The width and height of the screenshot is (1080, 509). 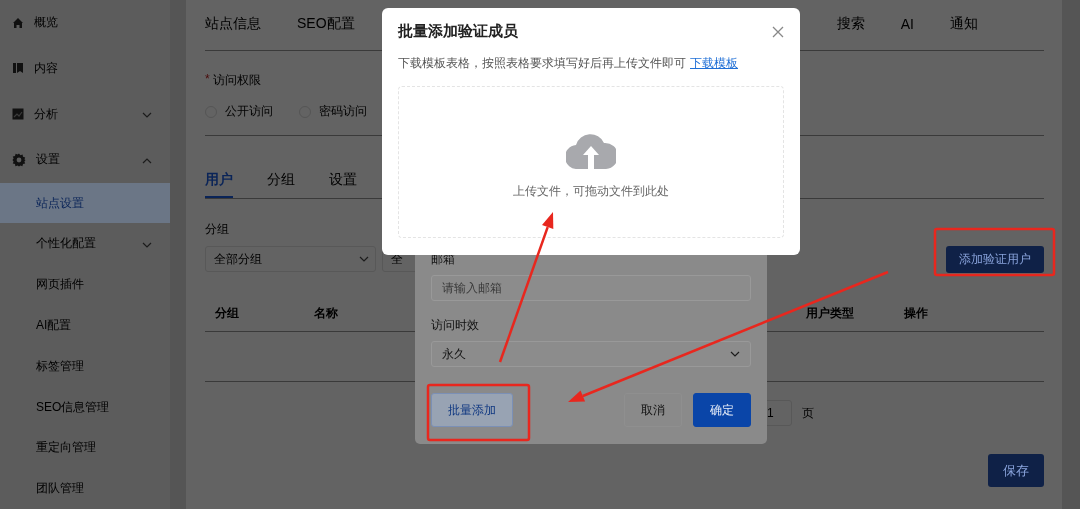 I want to click on tab: 搜索, so click(x=850, y=25).